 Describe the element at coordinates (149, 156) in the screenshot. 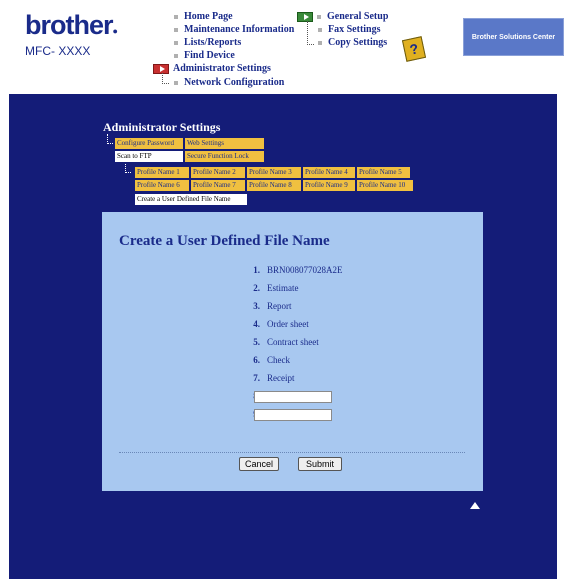

I see `tab-scan-to-ftp: Scan to FTP` at that location.